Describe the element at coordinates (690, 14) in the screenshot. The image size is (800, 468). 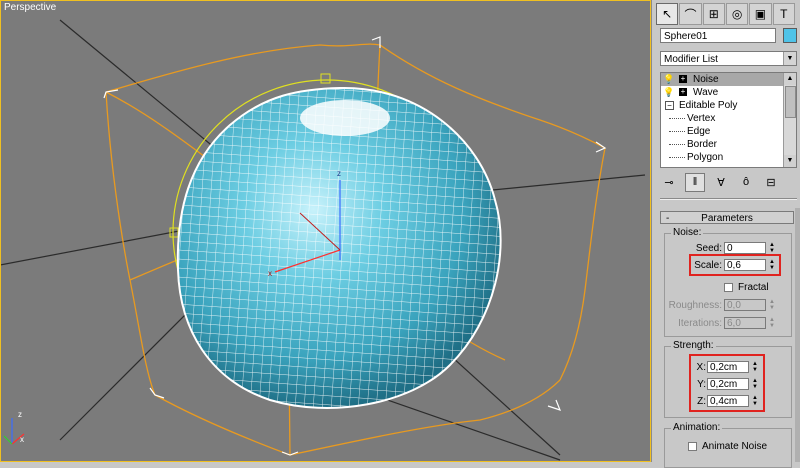
I see `modify-tab-icon: ⌒` at that location.